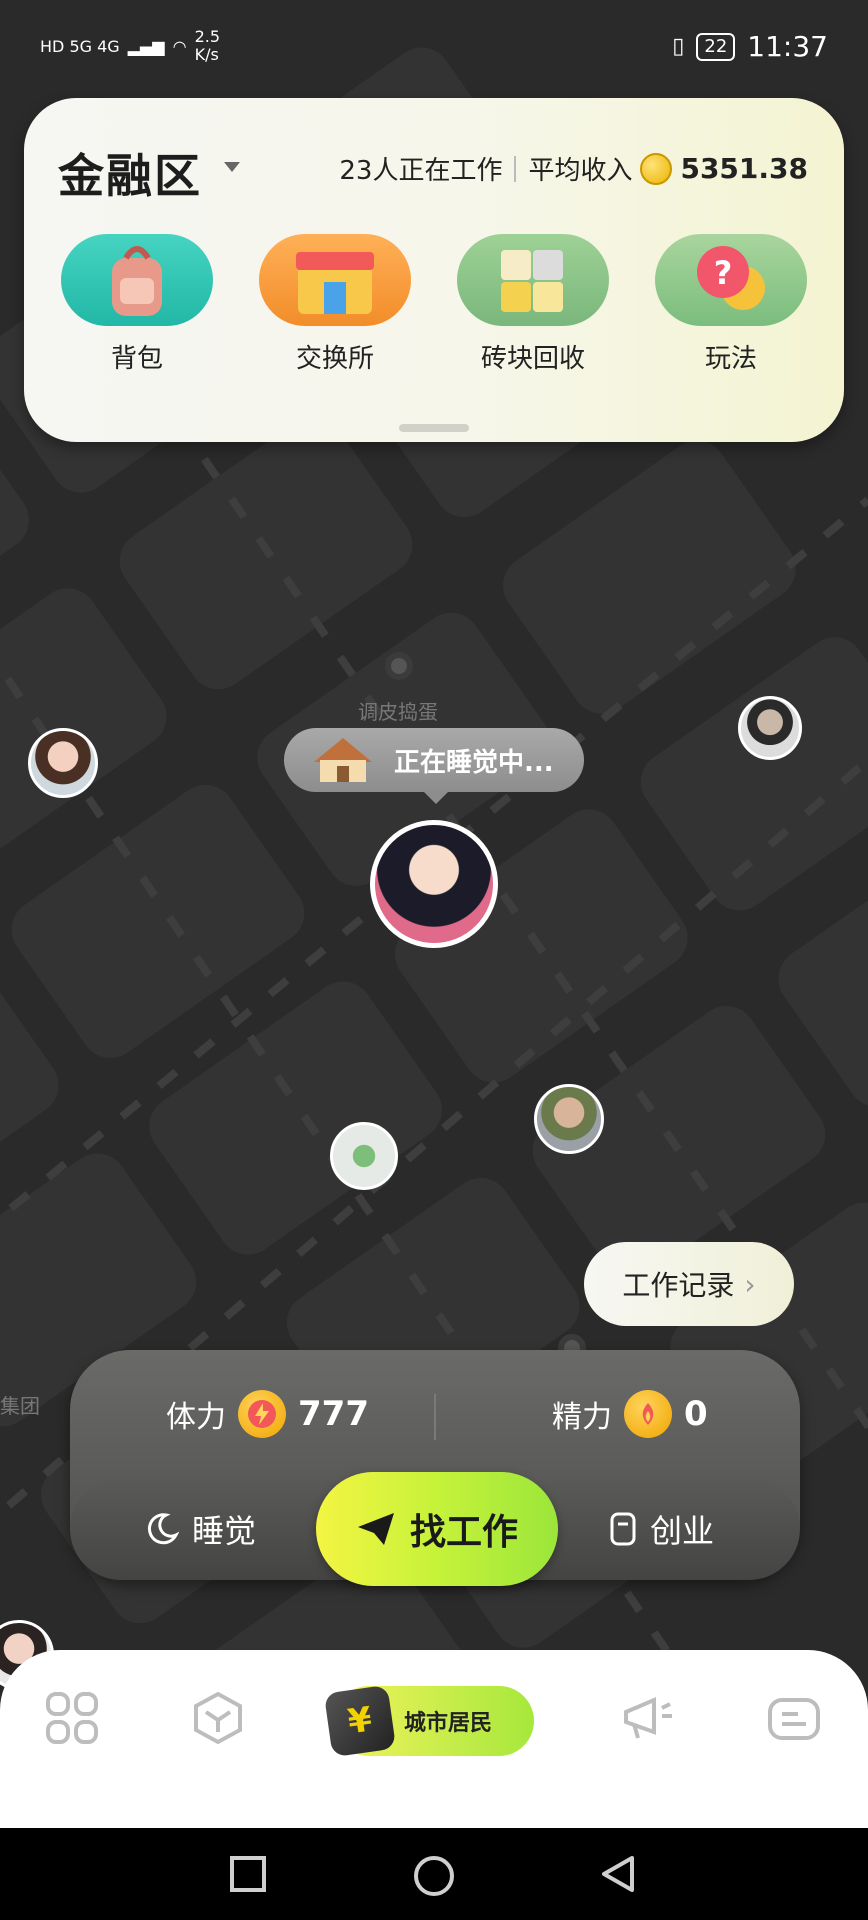 The height and width of the screenshot is (1920, 868). What do you see at coordinates (375, 1529) in the screenshot?
I see `paper-plane-icon` at bounding box center [375, 1529].